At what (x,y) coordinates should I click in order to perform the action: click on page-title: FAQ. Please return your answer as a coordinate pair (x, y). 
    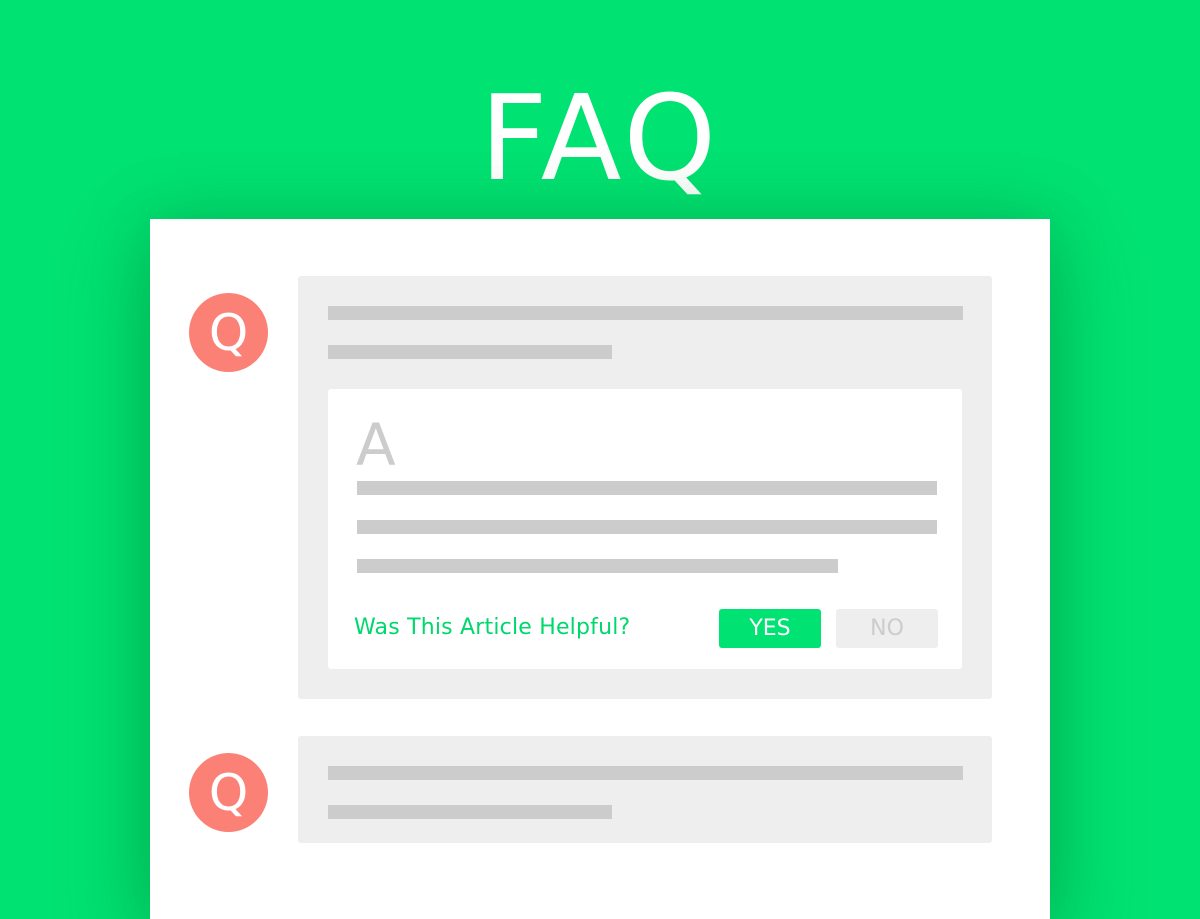
    Looking at the image, I should click on (600, 138).